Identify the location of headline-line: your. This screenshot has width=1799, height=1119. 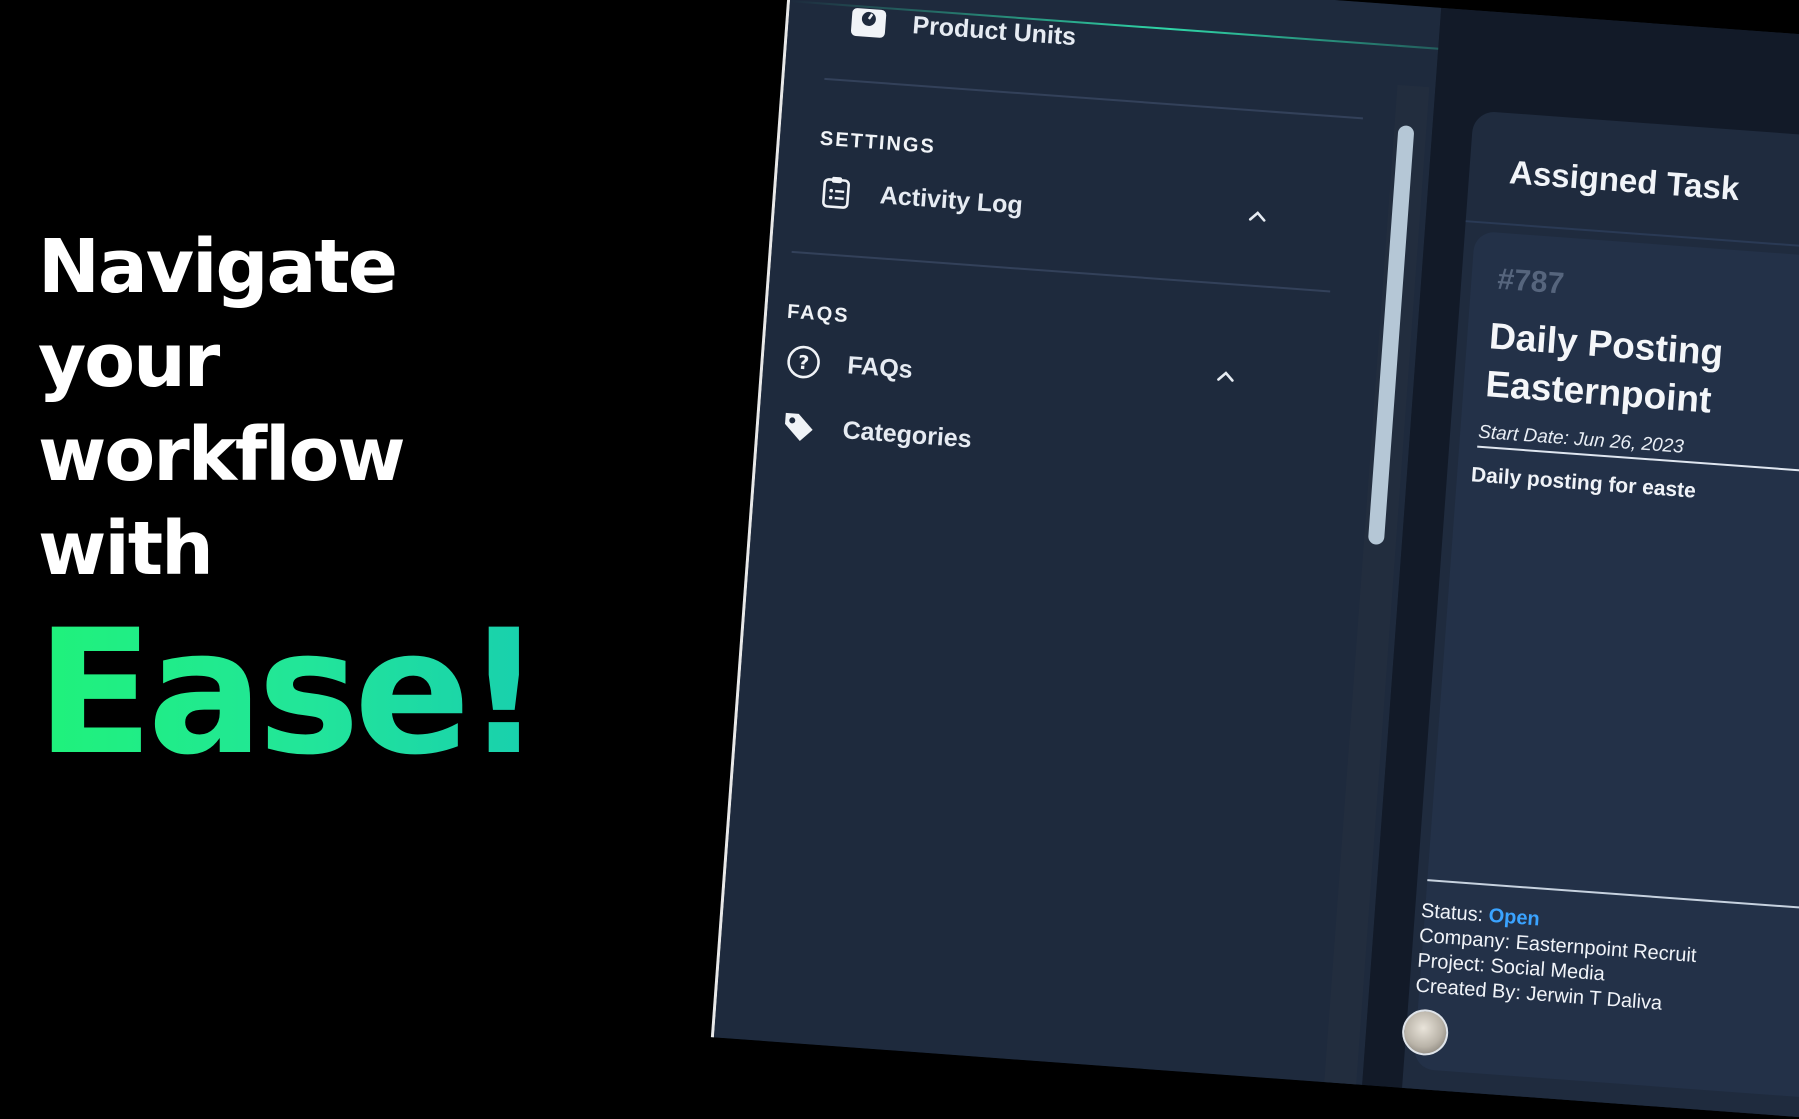
(129, 361).